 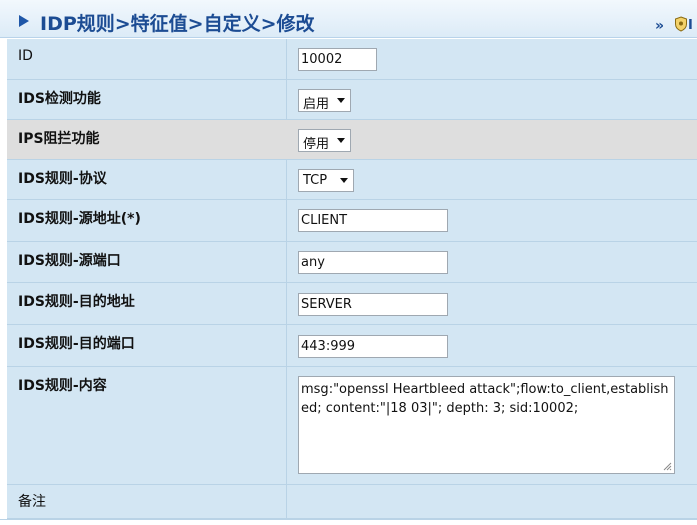 I want to click on expand-more-button: », so click(x=659, y=26).